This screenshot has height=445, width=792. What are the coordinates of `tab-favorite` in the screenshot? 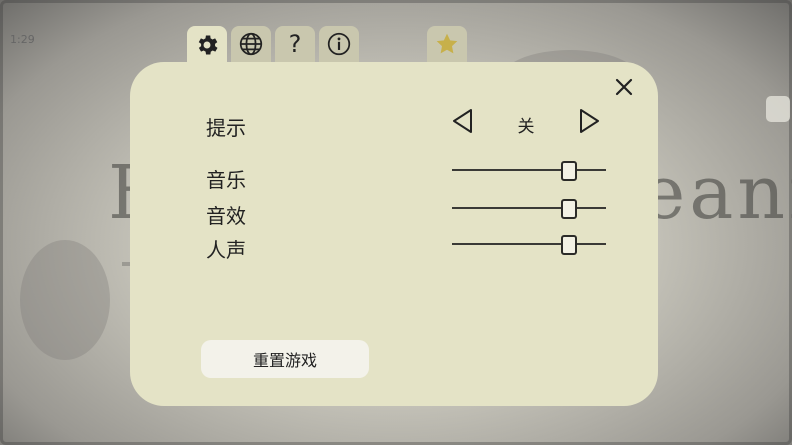 It's located at (447, 44).